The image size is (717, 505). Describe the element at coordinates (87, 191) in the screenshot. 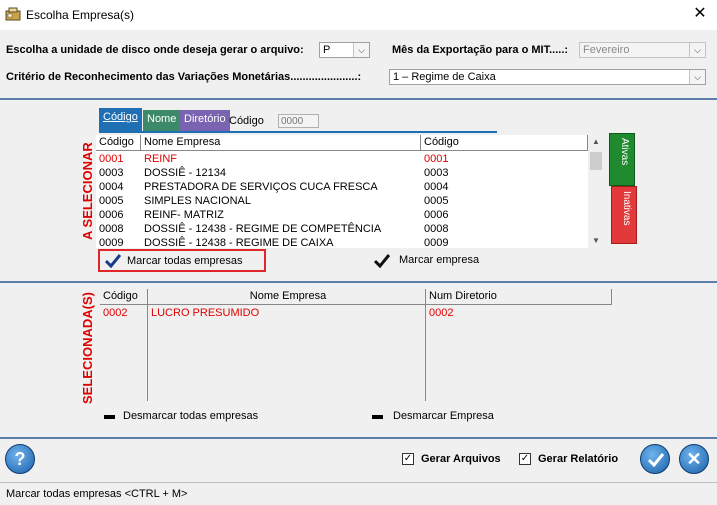

I see `to-select-side-label: A SELECIONAR` at that location.